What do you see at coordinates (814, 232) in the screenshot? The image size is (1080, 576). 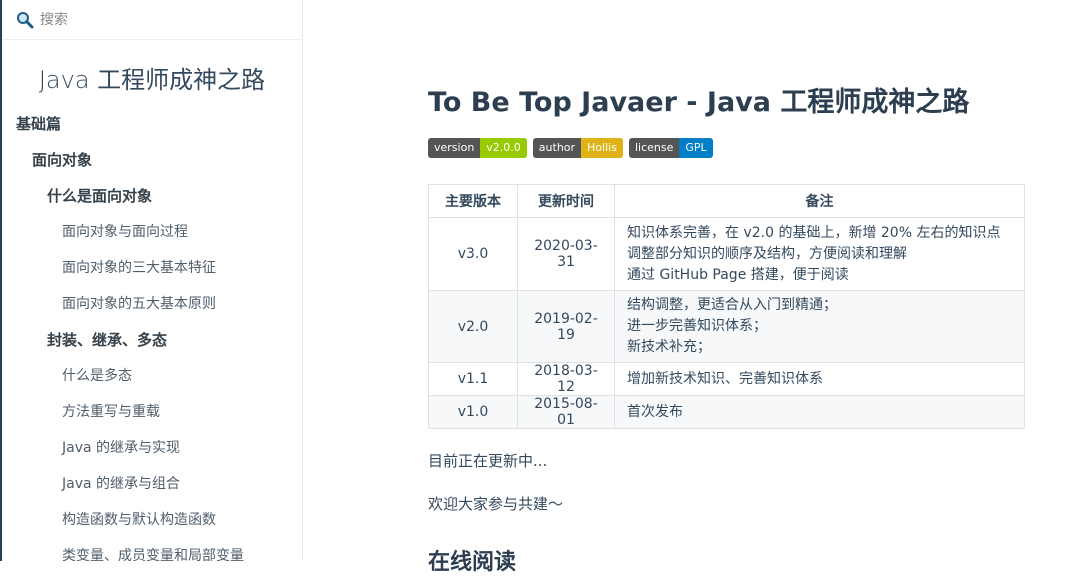 I see `note-line: 知识体系完善，在 v2.0 的基础上，新增 20% 左右的知识点` at bounding box center [814, 232].